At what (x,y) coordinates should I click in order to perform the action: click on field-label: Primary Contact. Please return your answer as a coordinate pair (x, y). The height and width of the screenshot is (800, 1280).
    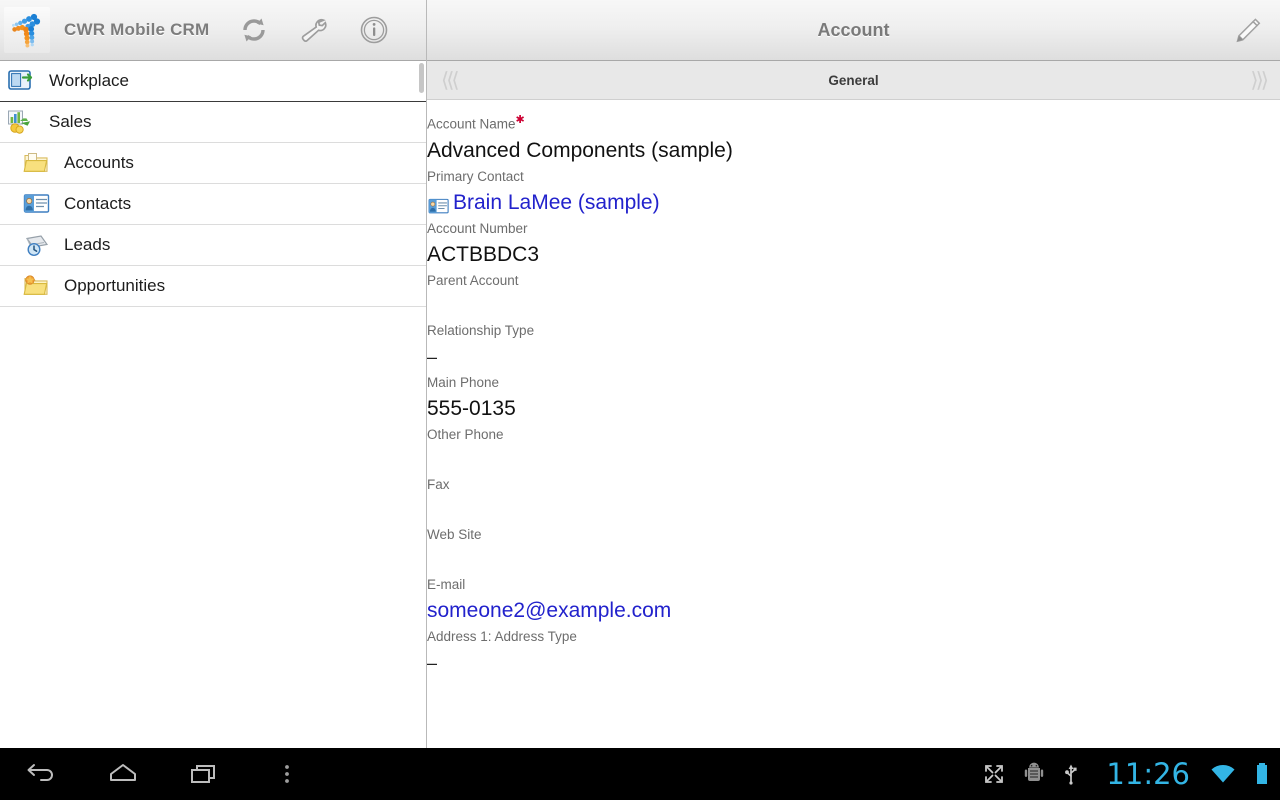
    Looking at the image, I should click on (475, 176).